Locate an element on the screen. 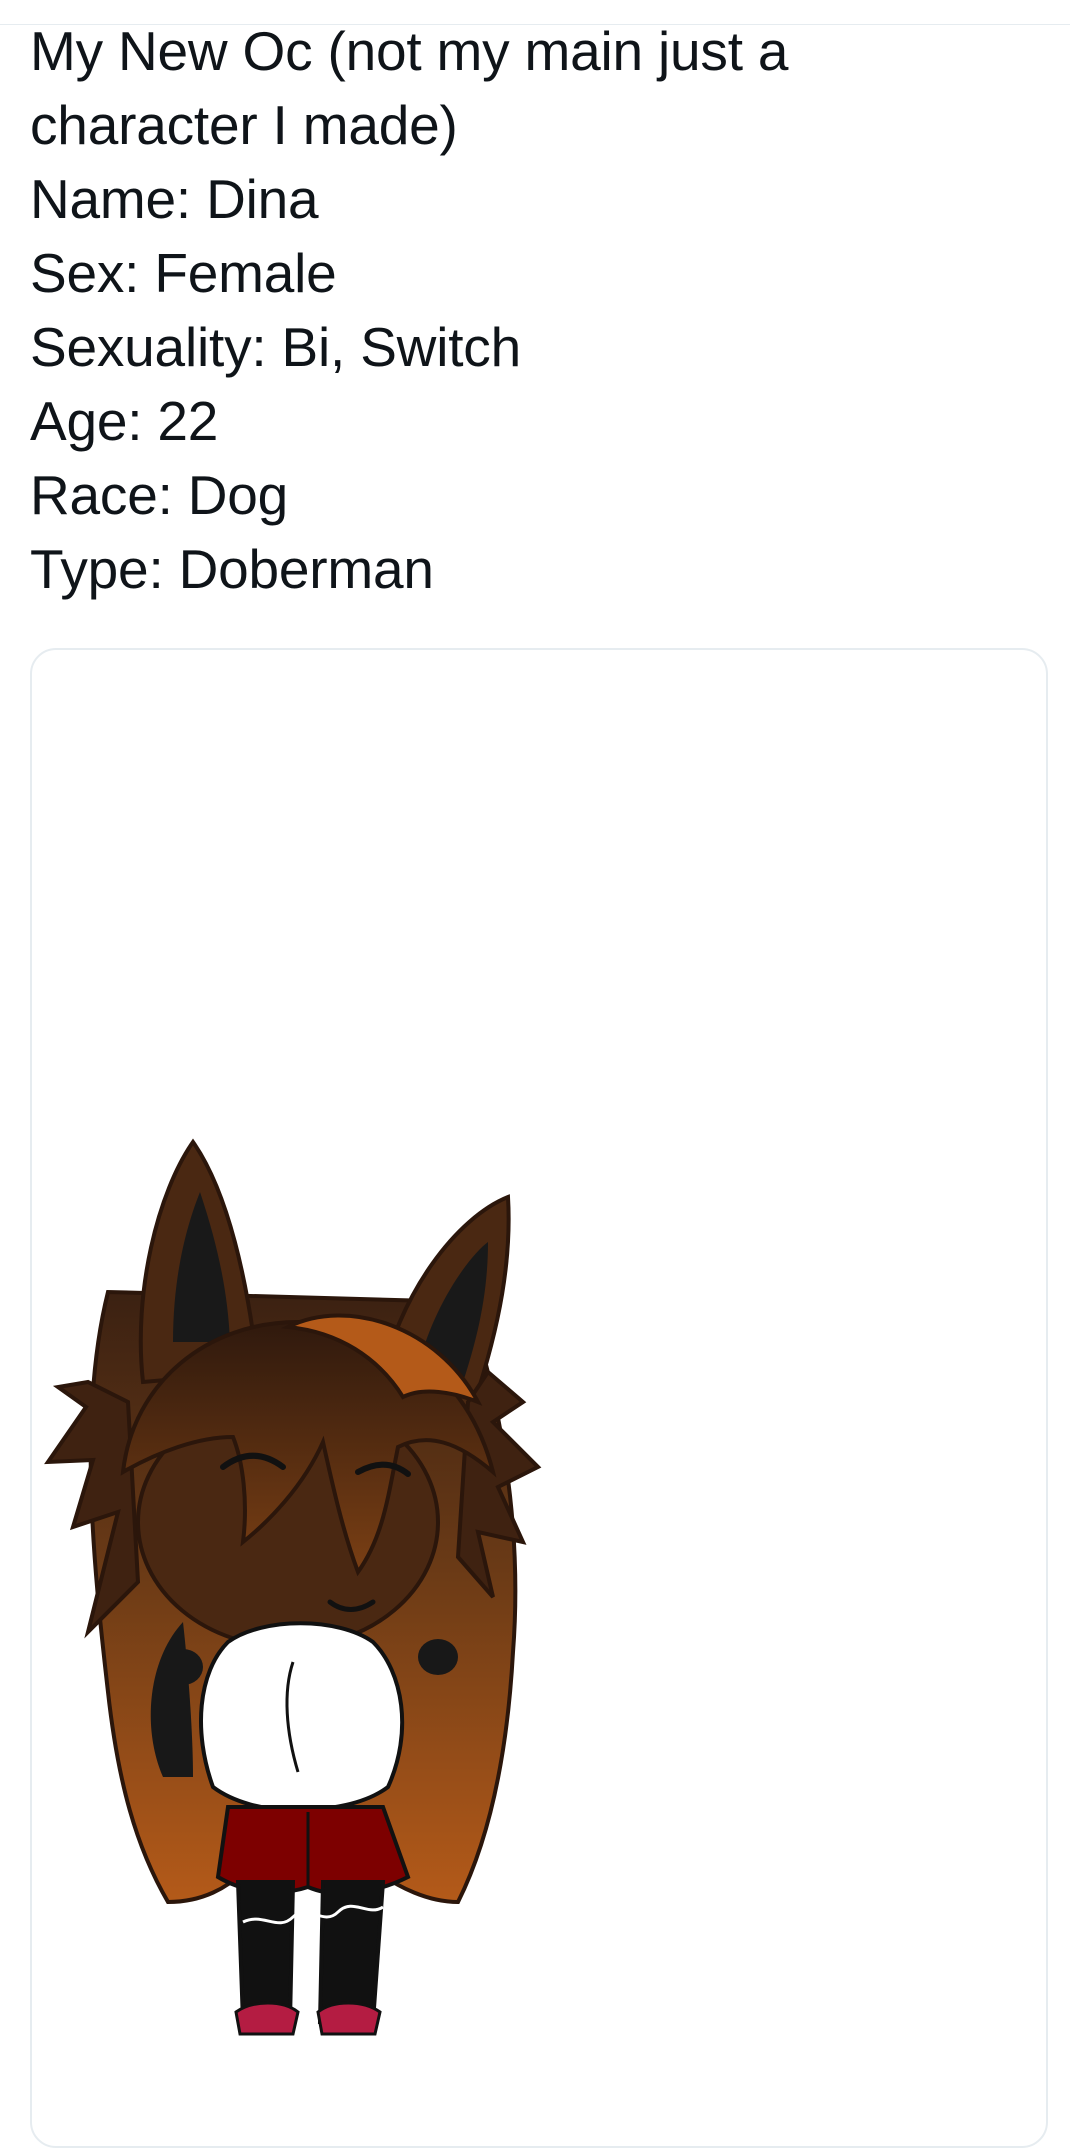 This screenshot has width=1070, height=2148. right-cuff is located at coordinates (438, 1657).